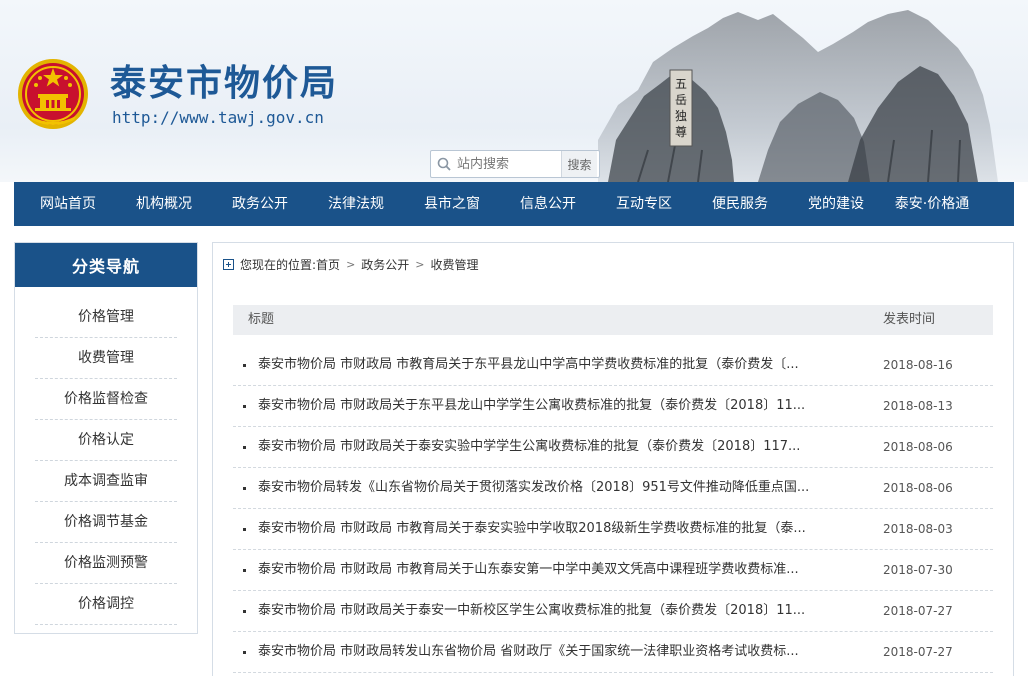 The image size is (1028, 676). I want to click on nav-item-laws: 法律法规, so click(356, 204).